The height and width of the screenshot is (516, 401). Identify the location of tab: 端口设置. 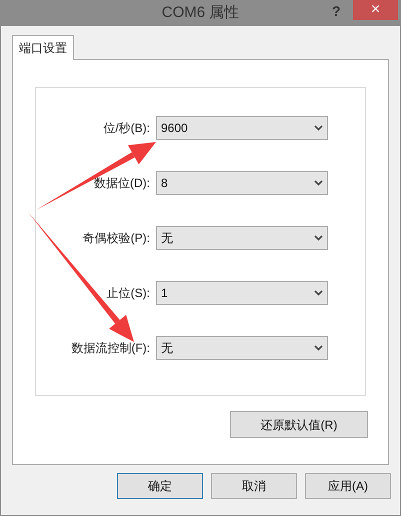
(43, 47).